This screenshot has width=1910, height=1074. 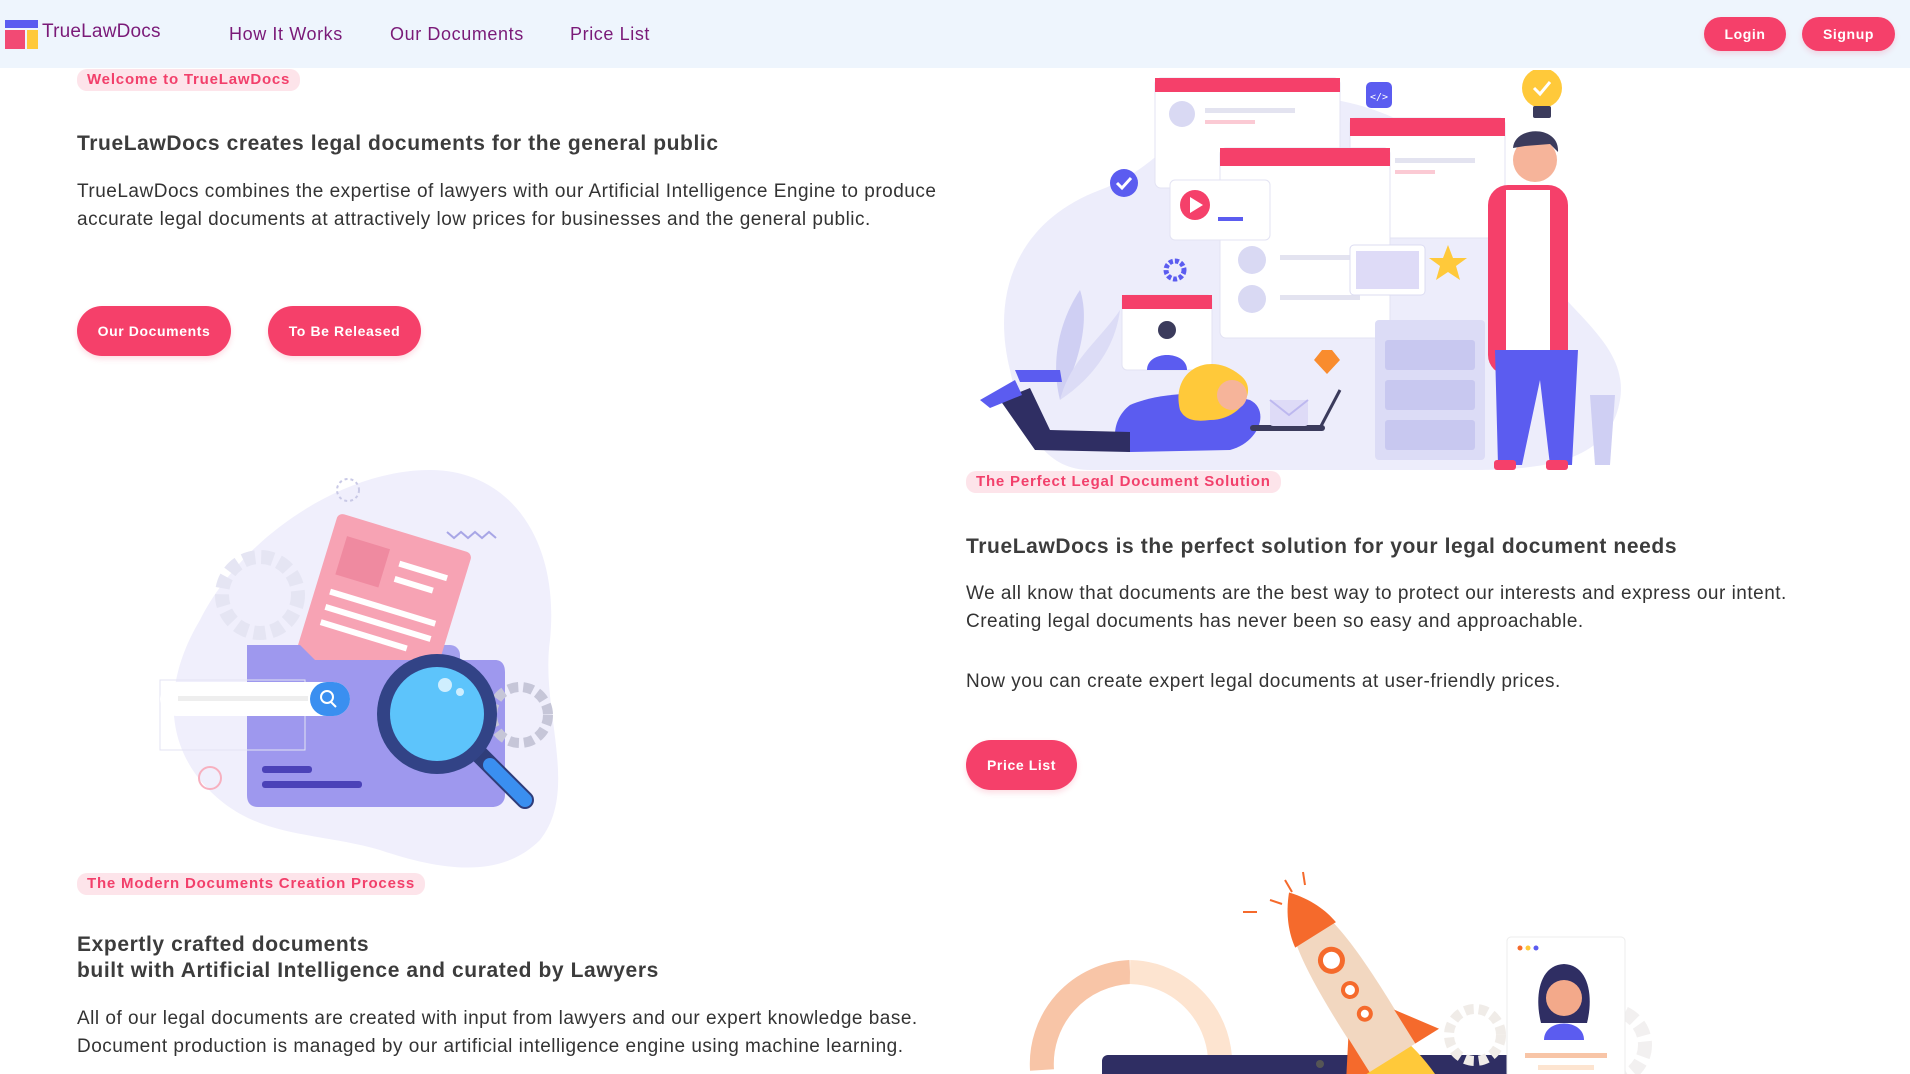 What do you see at coordinates (344, 331) in the screenshot?
I see `to-be-released-button: To Be Released` at bounding box center [344, 331].